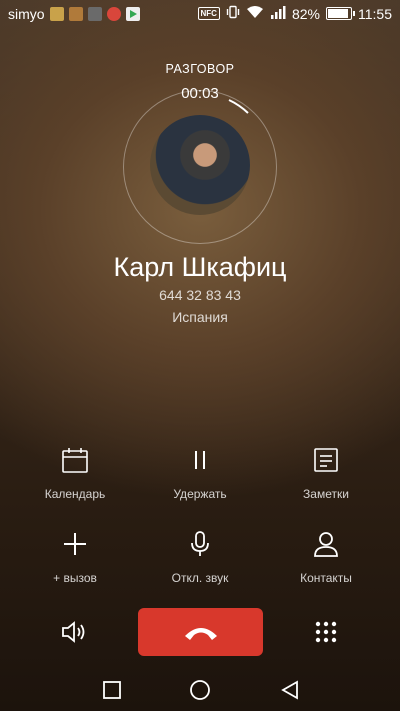 The width and height of the screenshot is (400, 711). I want to click on battery-percent: 82%, so click(305, 13).